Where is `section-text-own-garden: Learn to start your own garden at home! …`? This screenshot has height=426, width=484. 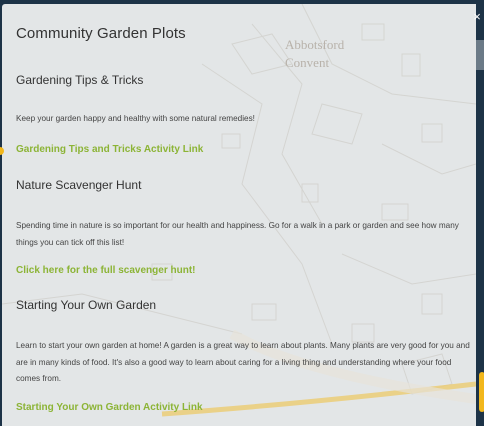
section-text-own-garden: Learn to start your own garden at home! … is located at coordinates (243, 362).